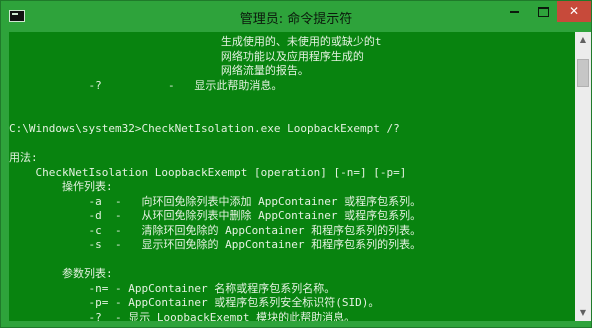 Image resolution: width=592 pixels, height=328 pixels. What do you see at coordinates (215, 230) in the screenshot?
I see `console-line: -c - 清除环回免除的 AppContainer 和程序包系列的列表。` at bounding box center [215, 230].